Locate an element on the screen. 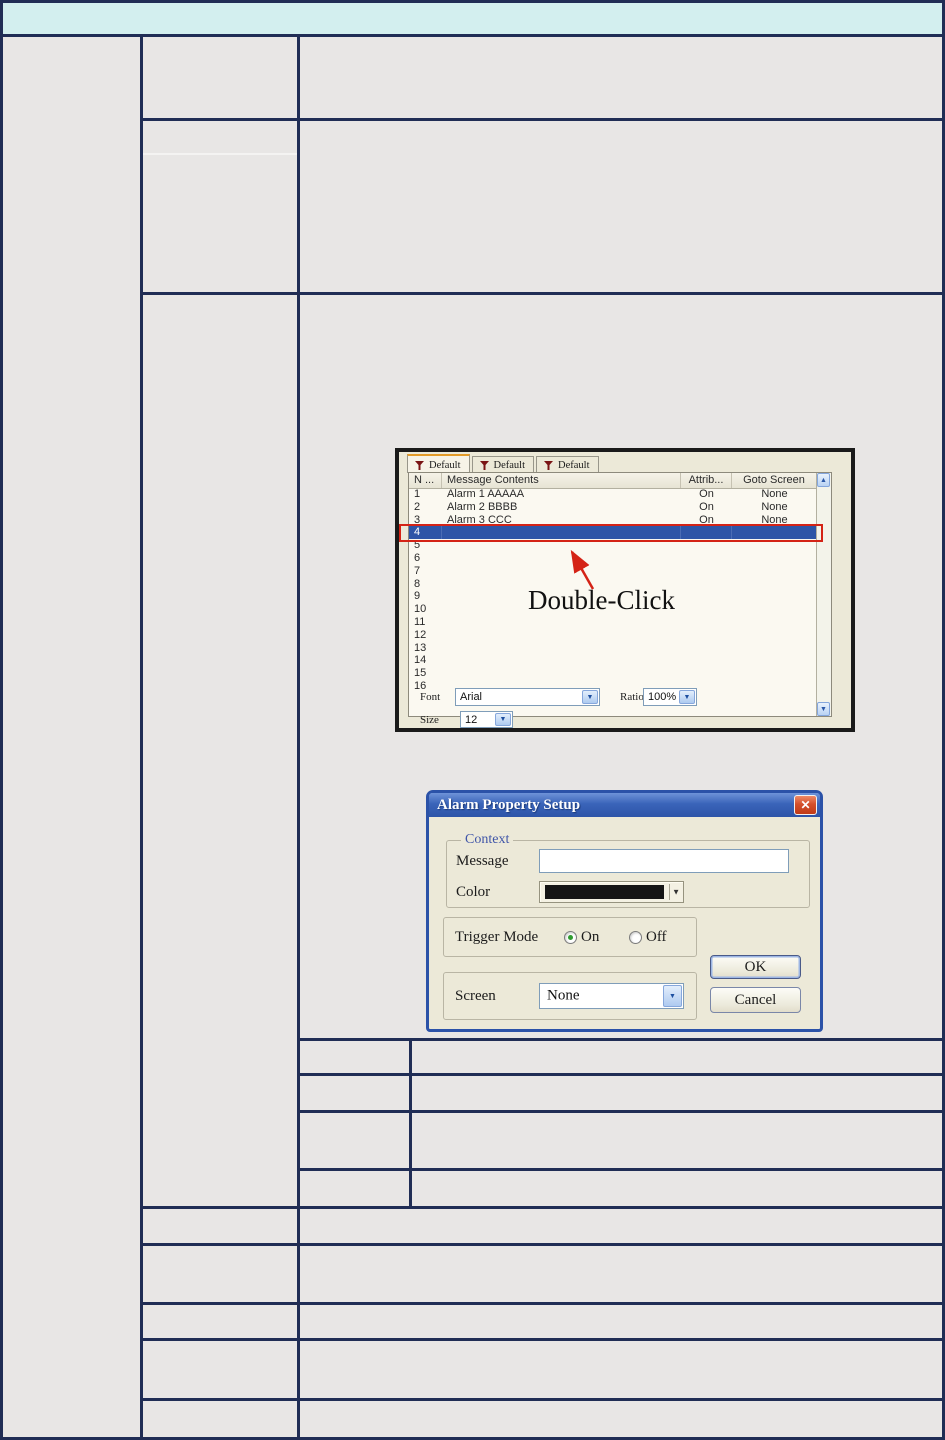 The image size is (945, 1440). table-cell-left-column is located at coordinates (71, 737).